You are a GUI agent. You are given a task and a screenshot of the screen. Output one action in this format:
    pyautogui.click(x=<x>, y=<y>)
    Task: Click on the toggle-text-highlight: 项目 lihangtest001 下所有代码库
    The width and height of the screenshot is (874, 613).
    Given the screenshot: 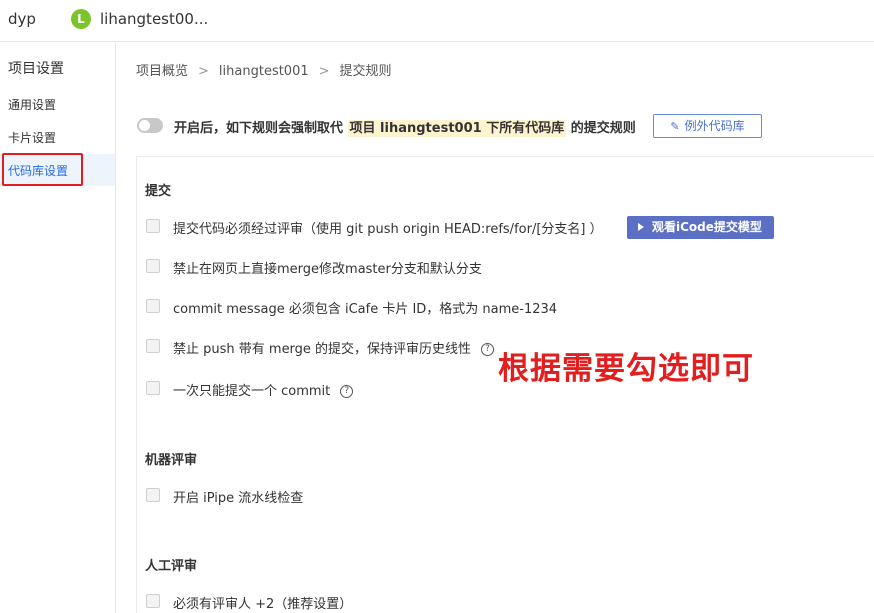 What is the action you would take?
    pyautogui.click(x=457, y=128)
    